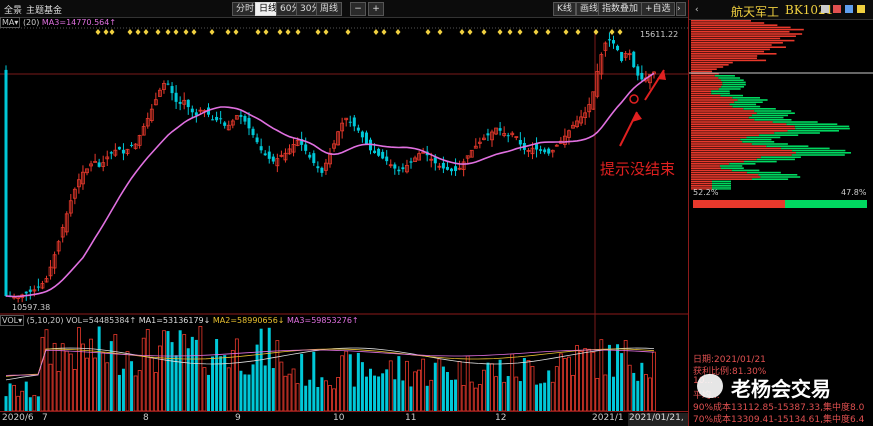 The image size is (873, 426). What do you see at coordinates (376, 9) in the screenshot?
I see `zoom-in-button: +` at bounding box center [376, 9].